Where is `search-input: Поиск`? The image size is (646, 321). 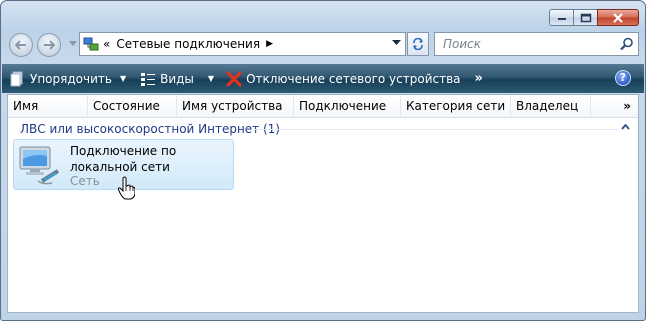 search-input: Поиск is located at coordinates (536, 44).